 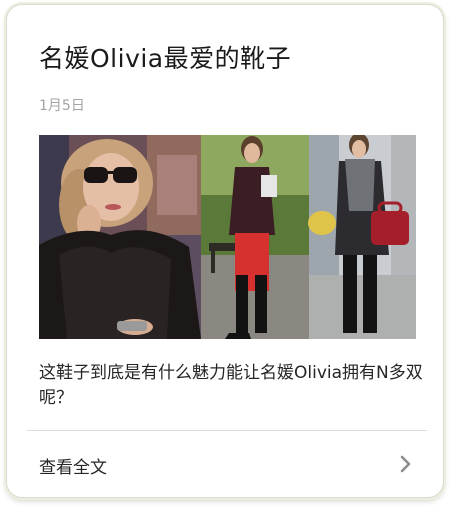 I want to click on chevron-right-icon, so click(x=406, y=464).